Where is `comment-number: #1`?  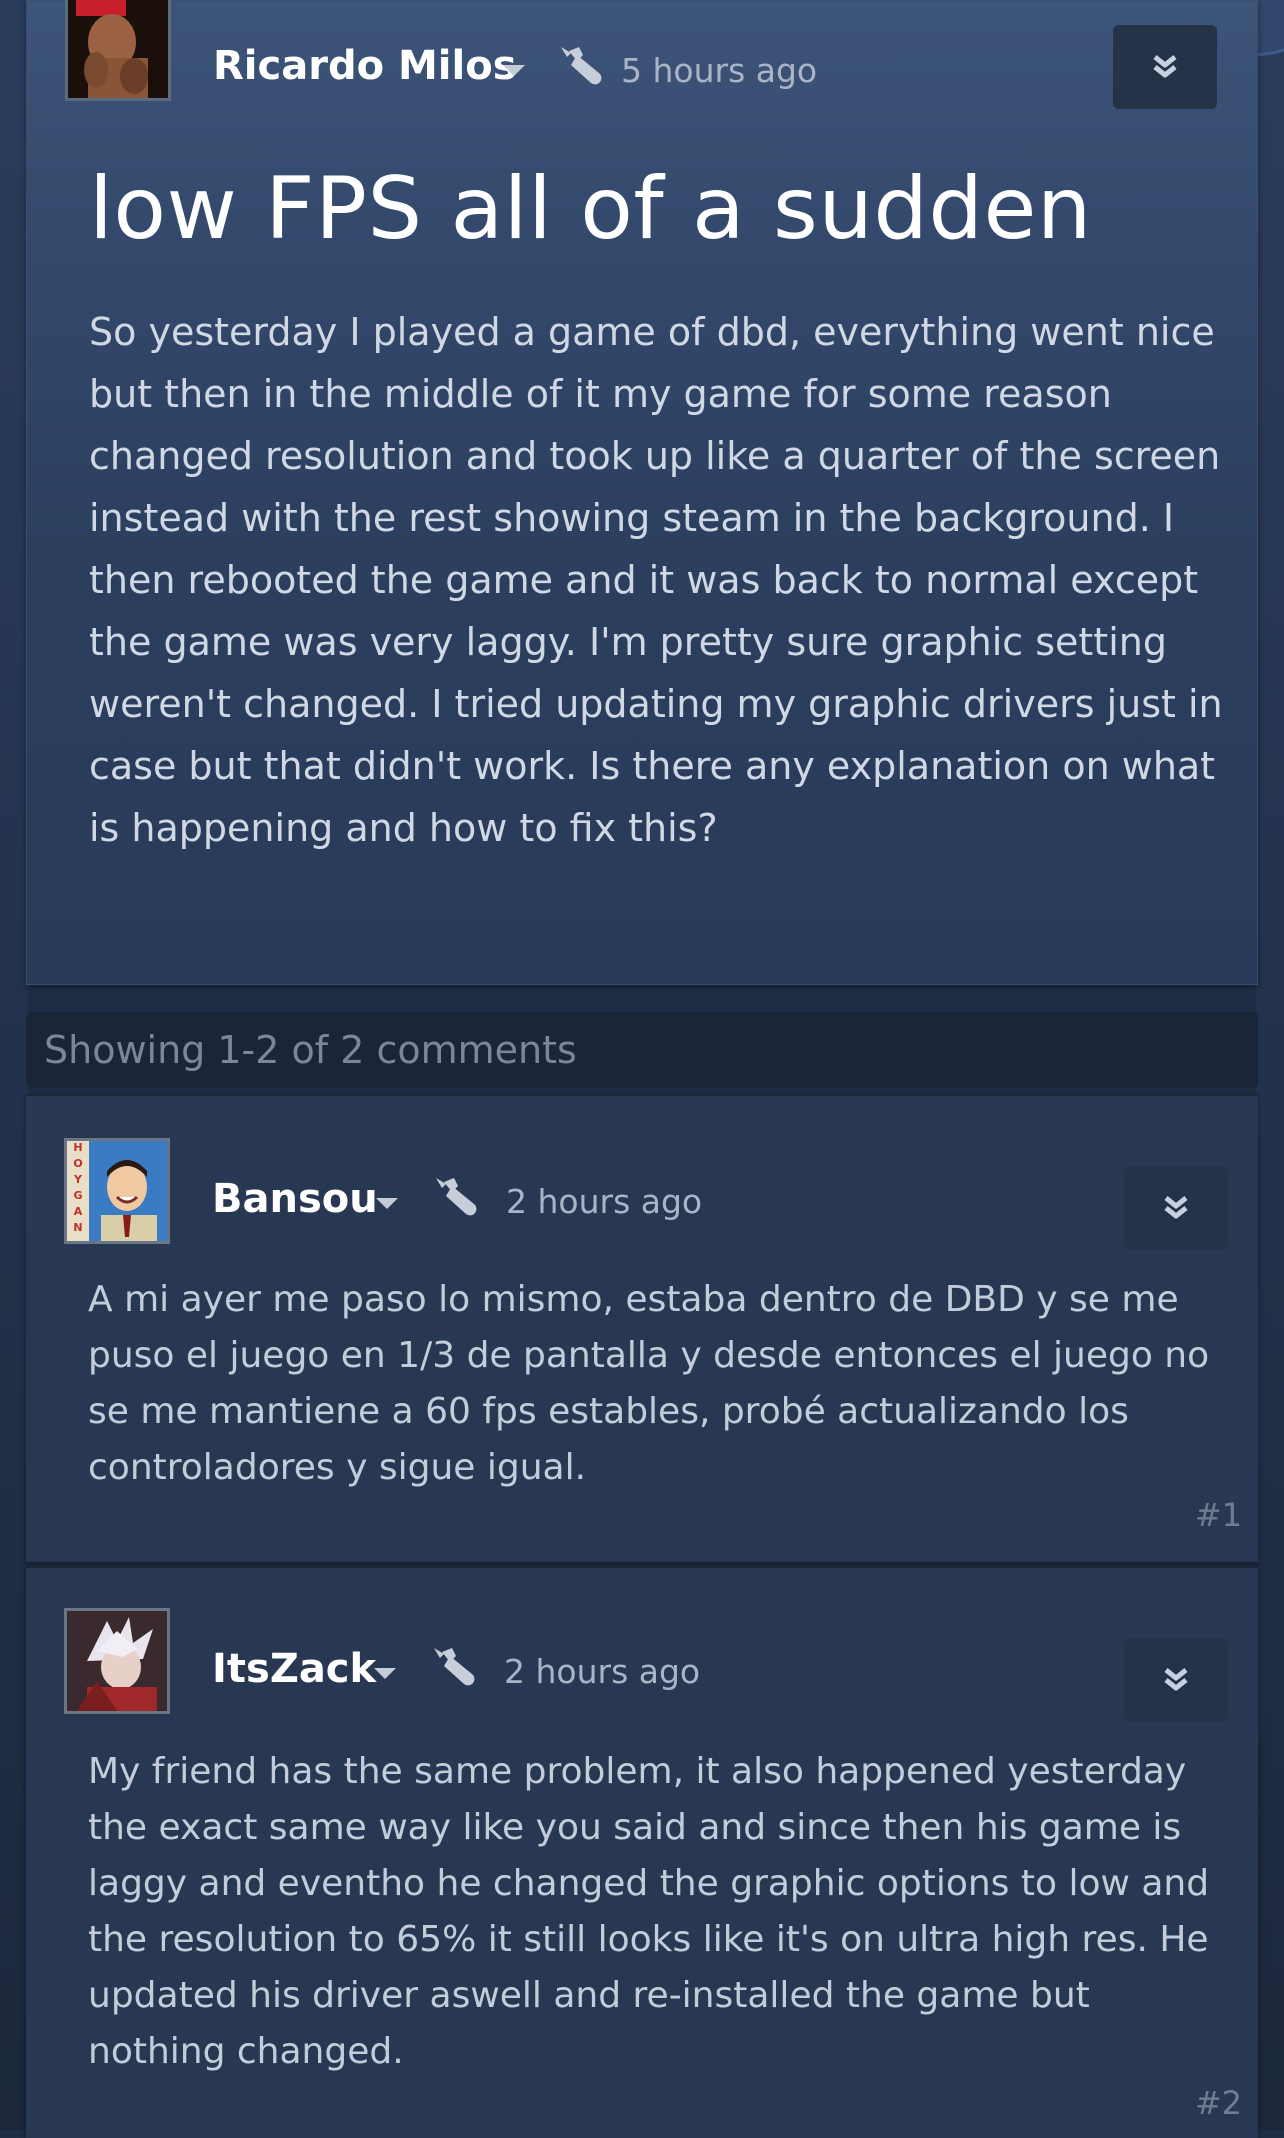 comment-number: #1 is located at coordinates (1218, 1515).